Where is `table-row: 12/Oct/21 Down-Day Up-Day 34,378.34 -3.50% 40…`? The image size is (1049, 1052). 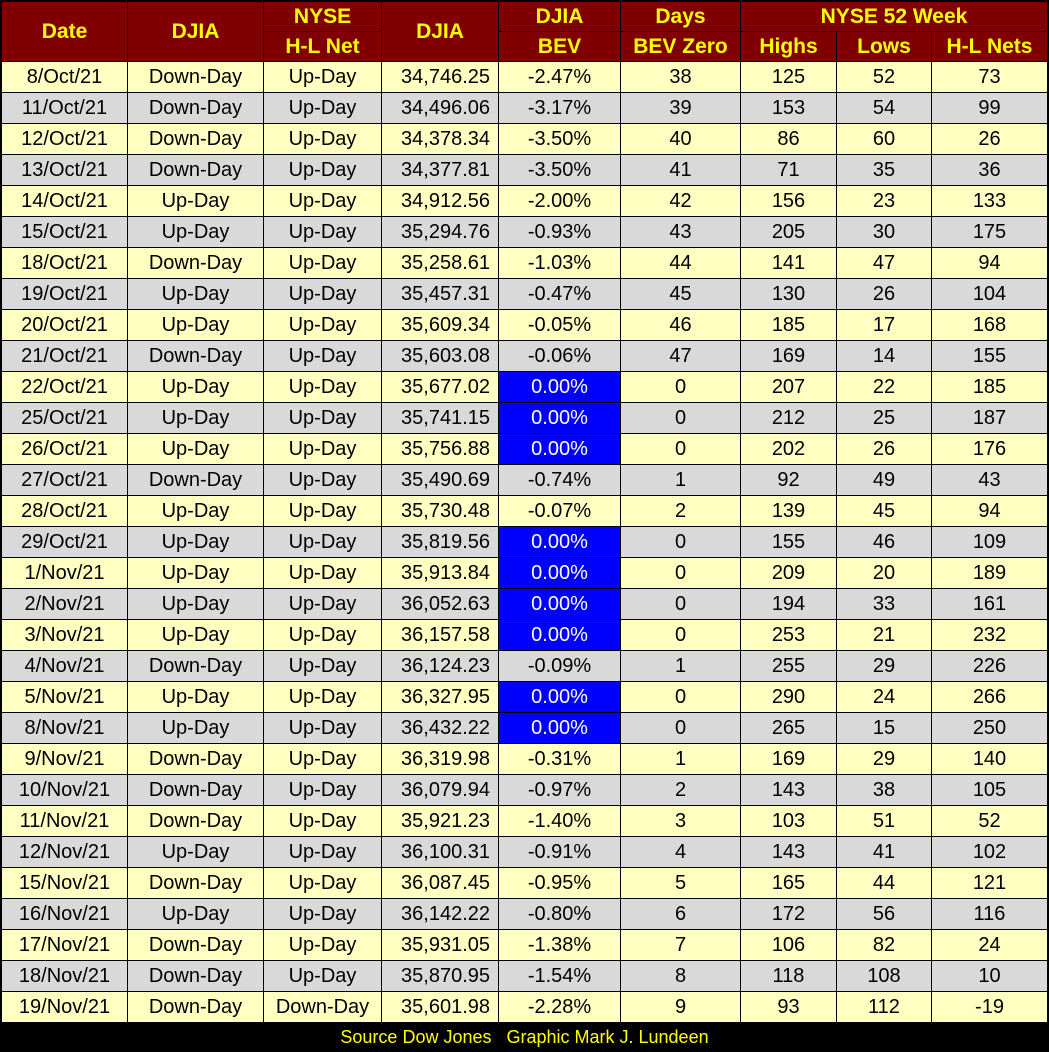
table-row: 12/Oct/21 Down-Day Up-Day 34,378.34 -3.50% 40… is located at coordinates (524, 139).